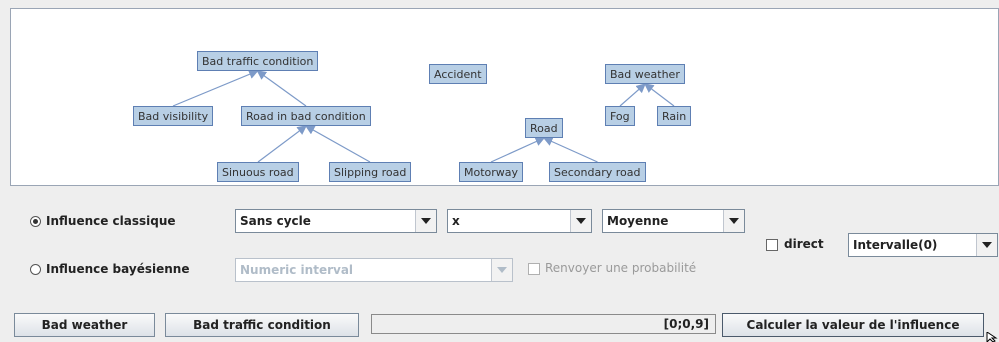 The image size is (999, 342). I want to click on interval-combo: Intervalle(0), so click(923, 245).